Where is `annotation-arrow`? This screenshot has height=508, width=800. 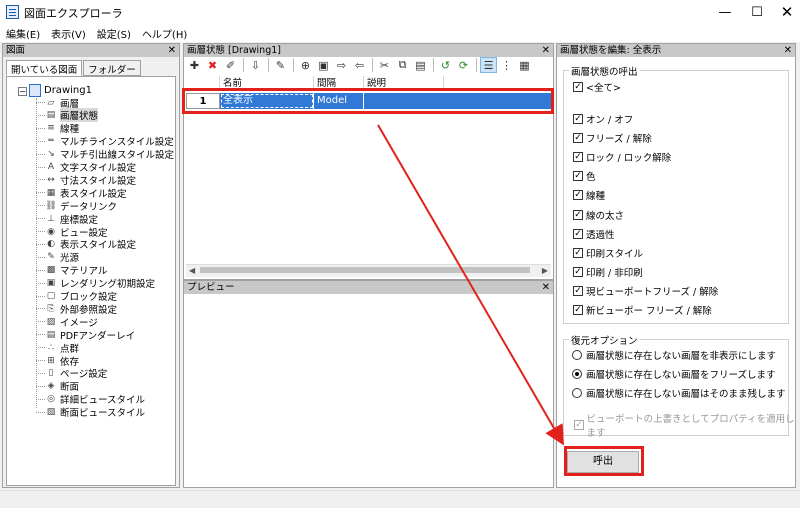
annotation-arrow is located at coordinates (471, 285).